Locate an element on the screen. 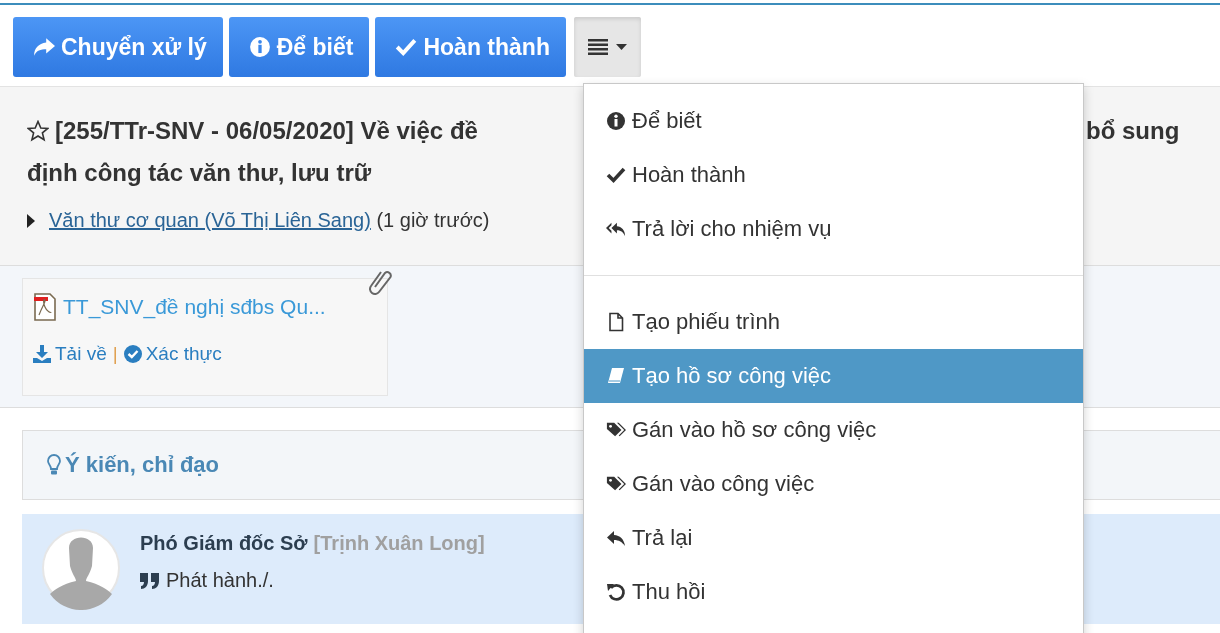 The height and width of the screenshot is (633, 1220). check-circle-icon is located at coordinates (132, 354).